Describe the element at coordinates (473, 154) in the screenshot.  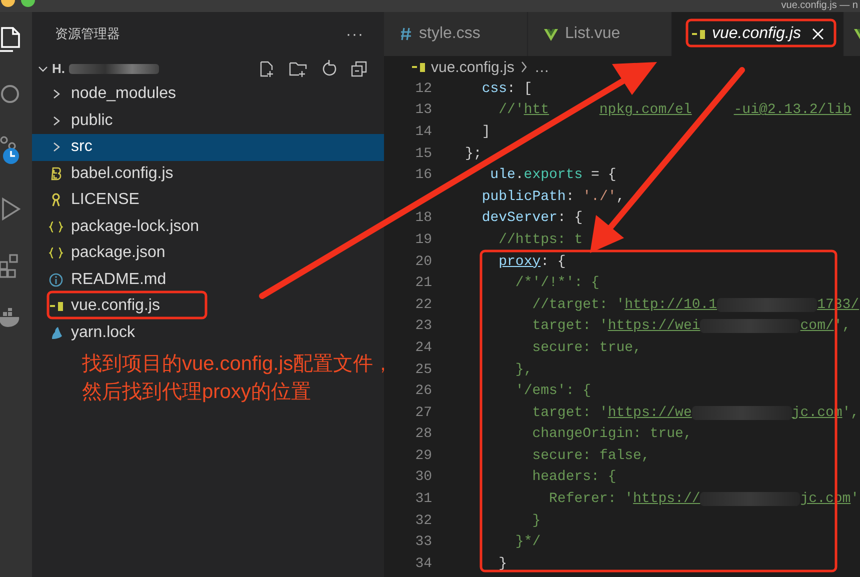
I see `code-line: };` at that location.